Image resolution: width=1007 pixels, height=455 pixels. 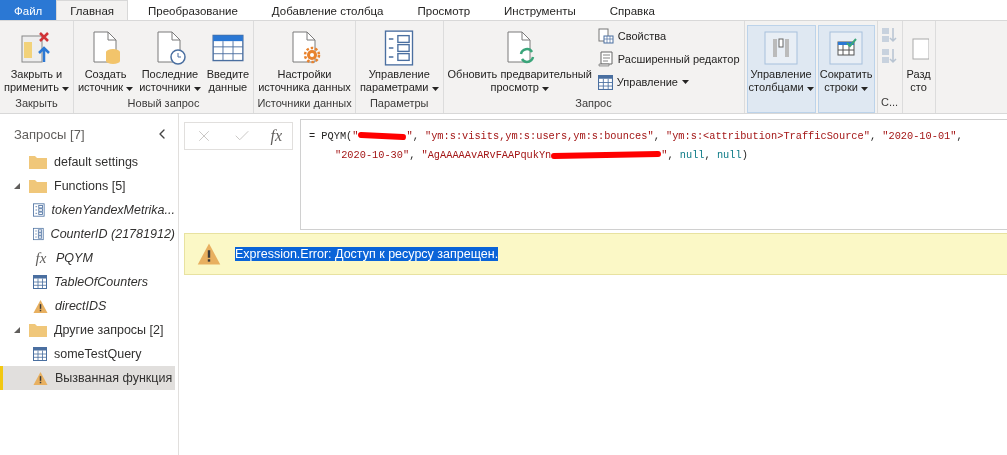 I want to click on ribbon-small-button: Свойства, so click(x=668, y=36).